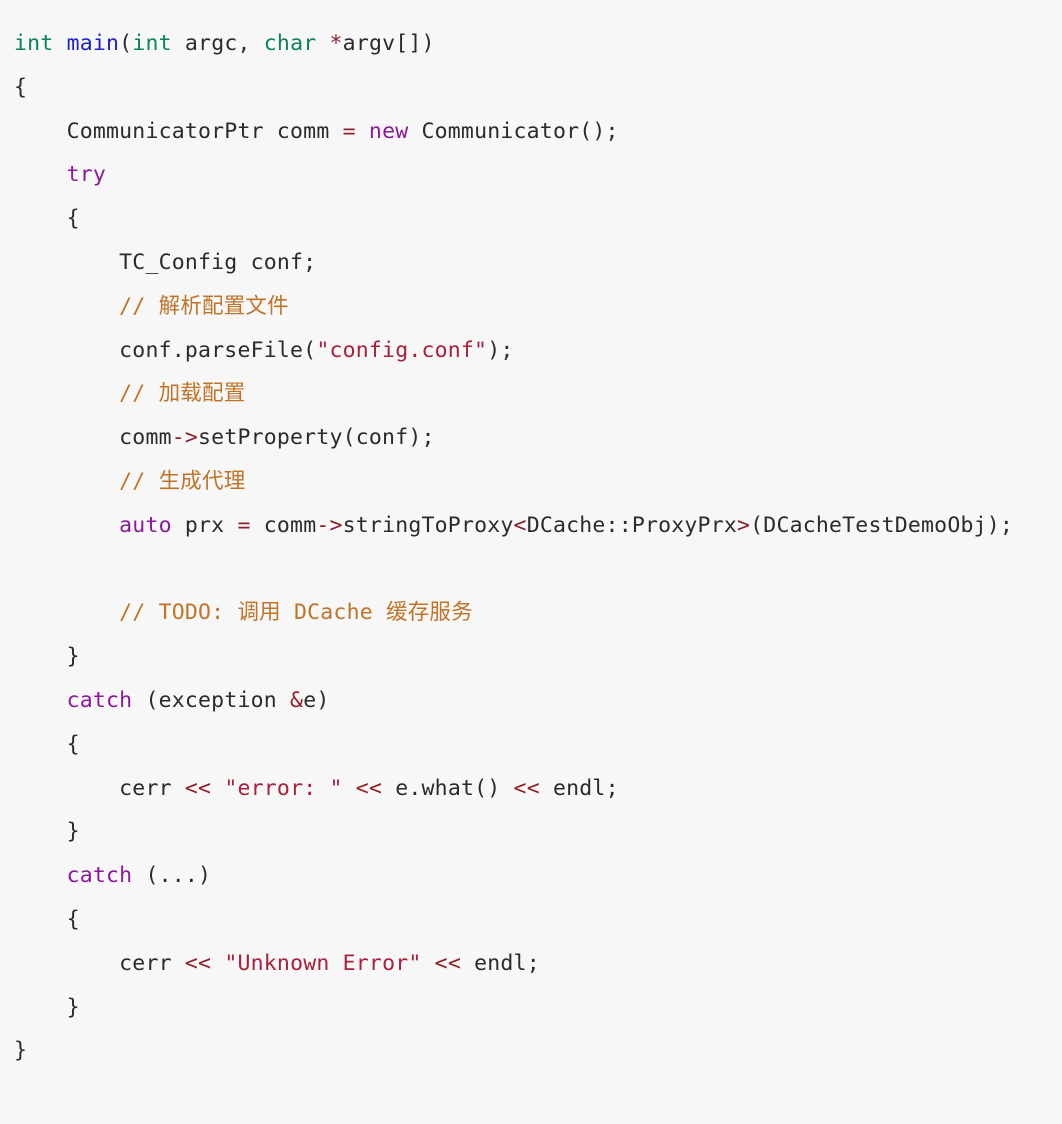 The width and height of the screenshot is (1062, 1124). What do you see at coordinates (513, 131) in the screenshot?
I see `code-token-plain: Communicator();` at bounding box center [513, 131].